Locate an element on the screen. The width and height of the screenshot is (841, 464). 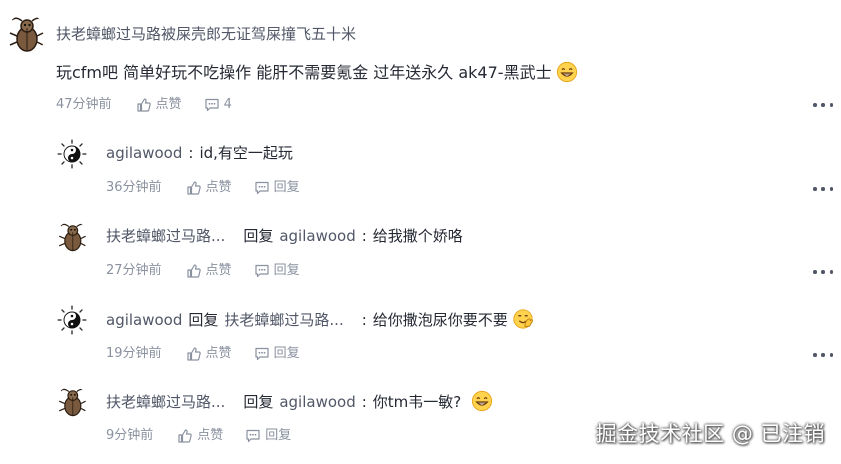
reply-time: 27分钟前 is located at coordinates (134, 270).